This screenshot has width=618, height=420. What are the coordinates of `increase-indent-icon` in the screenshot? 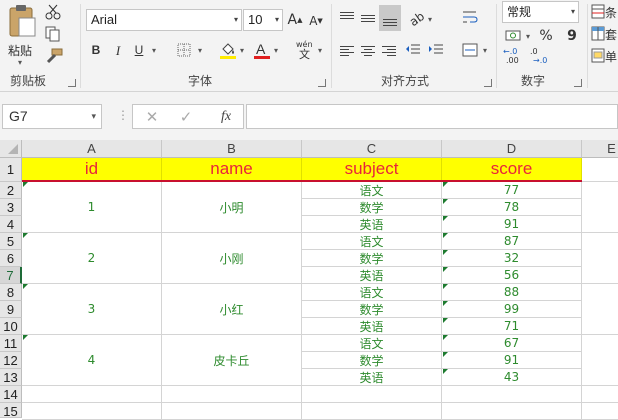 It's located at (436, 50).